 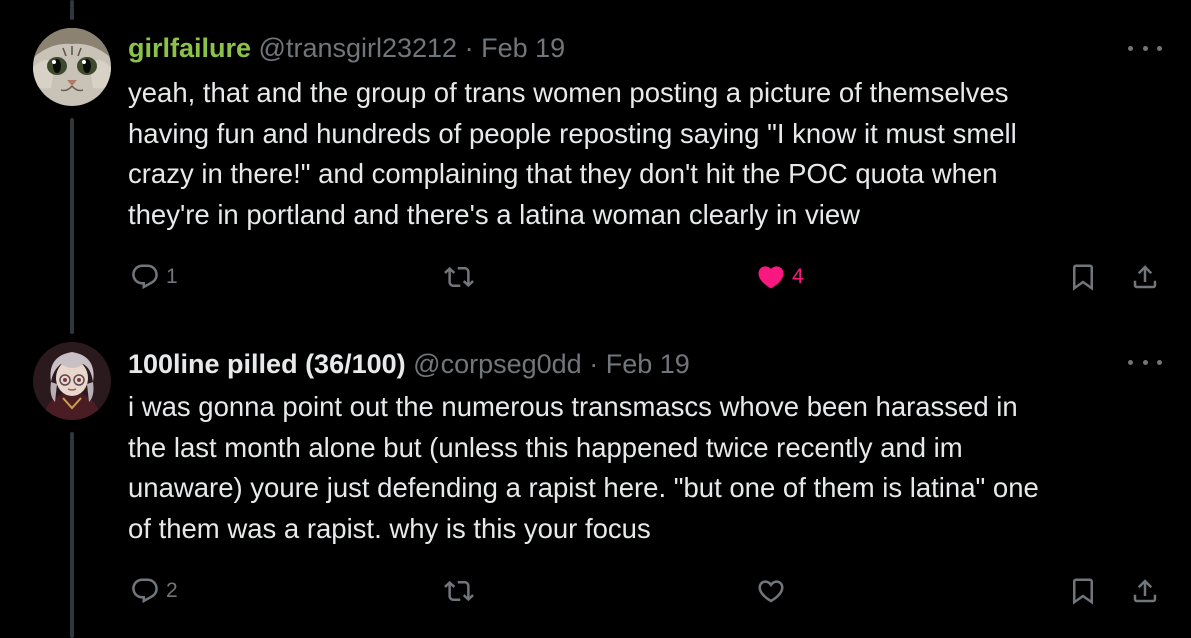 I want to click on cat-avatar-icon, so click(x=72, y=67).